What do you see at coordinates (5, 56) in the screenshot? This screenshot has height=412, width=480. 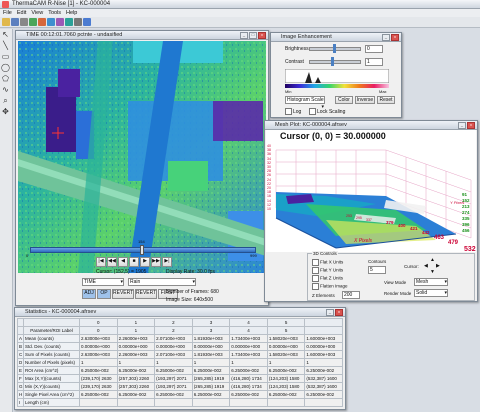 I see `rectangle-tool-icon: ▭` at bounding box center [5, 56].